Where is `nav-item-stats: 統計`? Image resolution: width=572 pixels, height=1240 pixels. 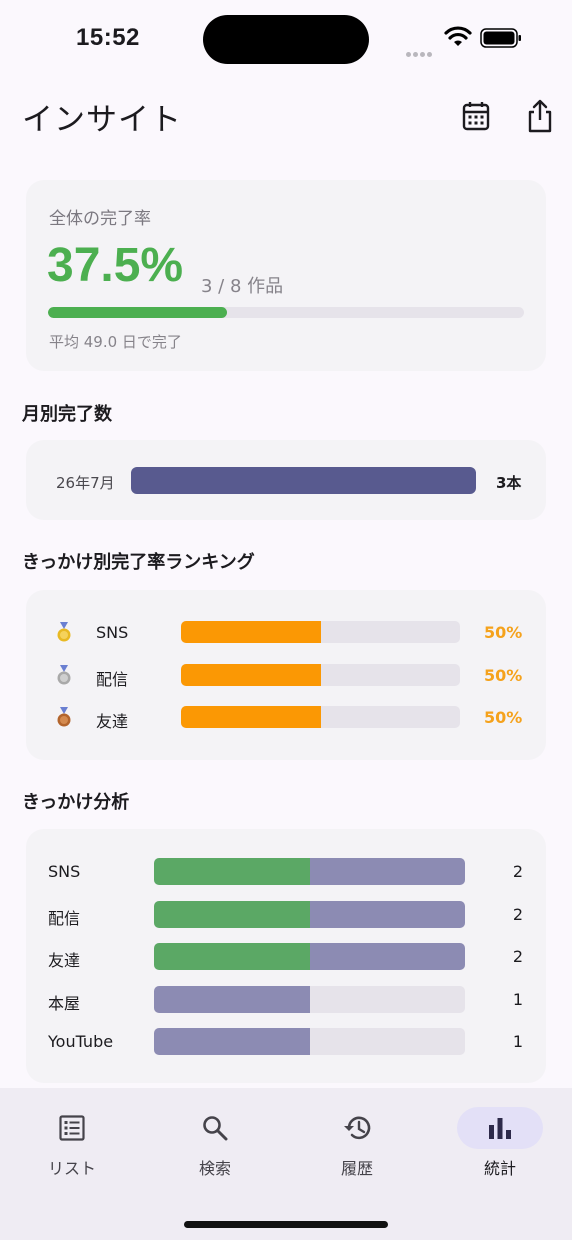
nav-item-stats: 統計 is located at coordinates (500, 1142).